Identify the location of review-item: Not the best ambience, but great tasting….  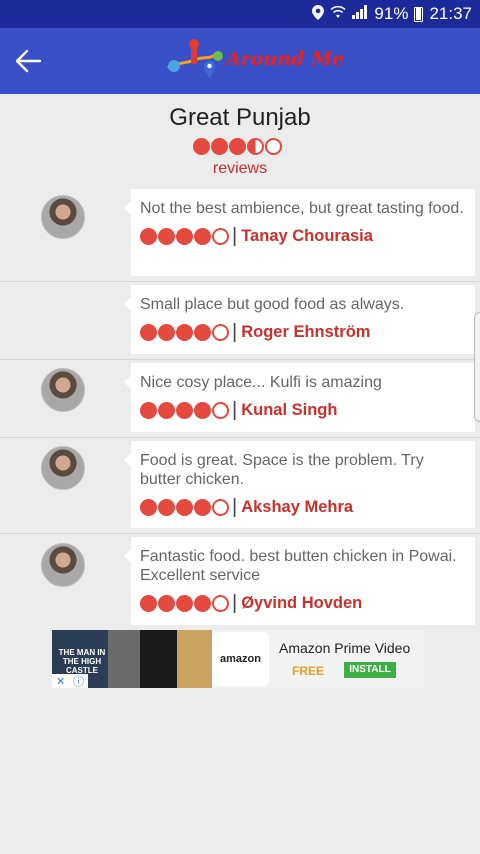
(240, 234).